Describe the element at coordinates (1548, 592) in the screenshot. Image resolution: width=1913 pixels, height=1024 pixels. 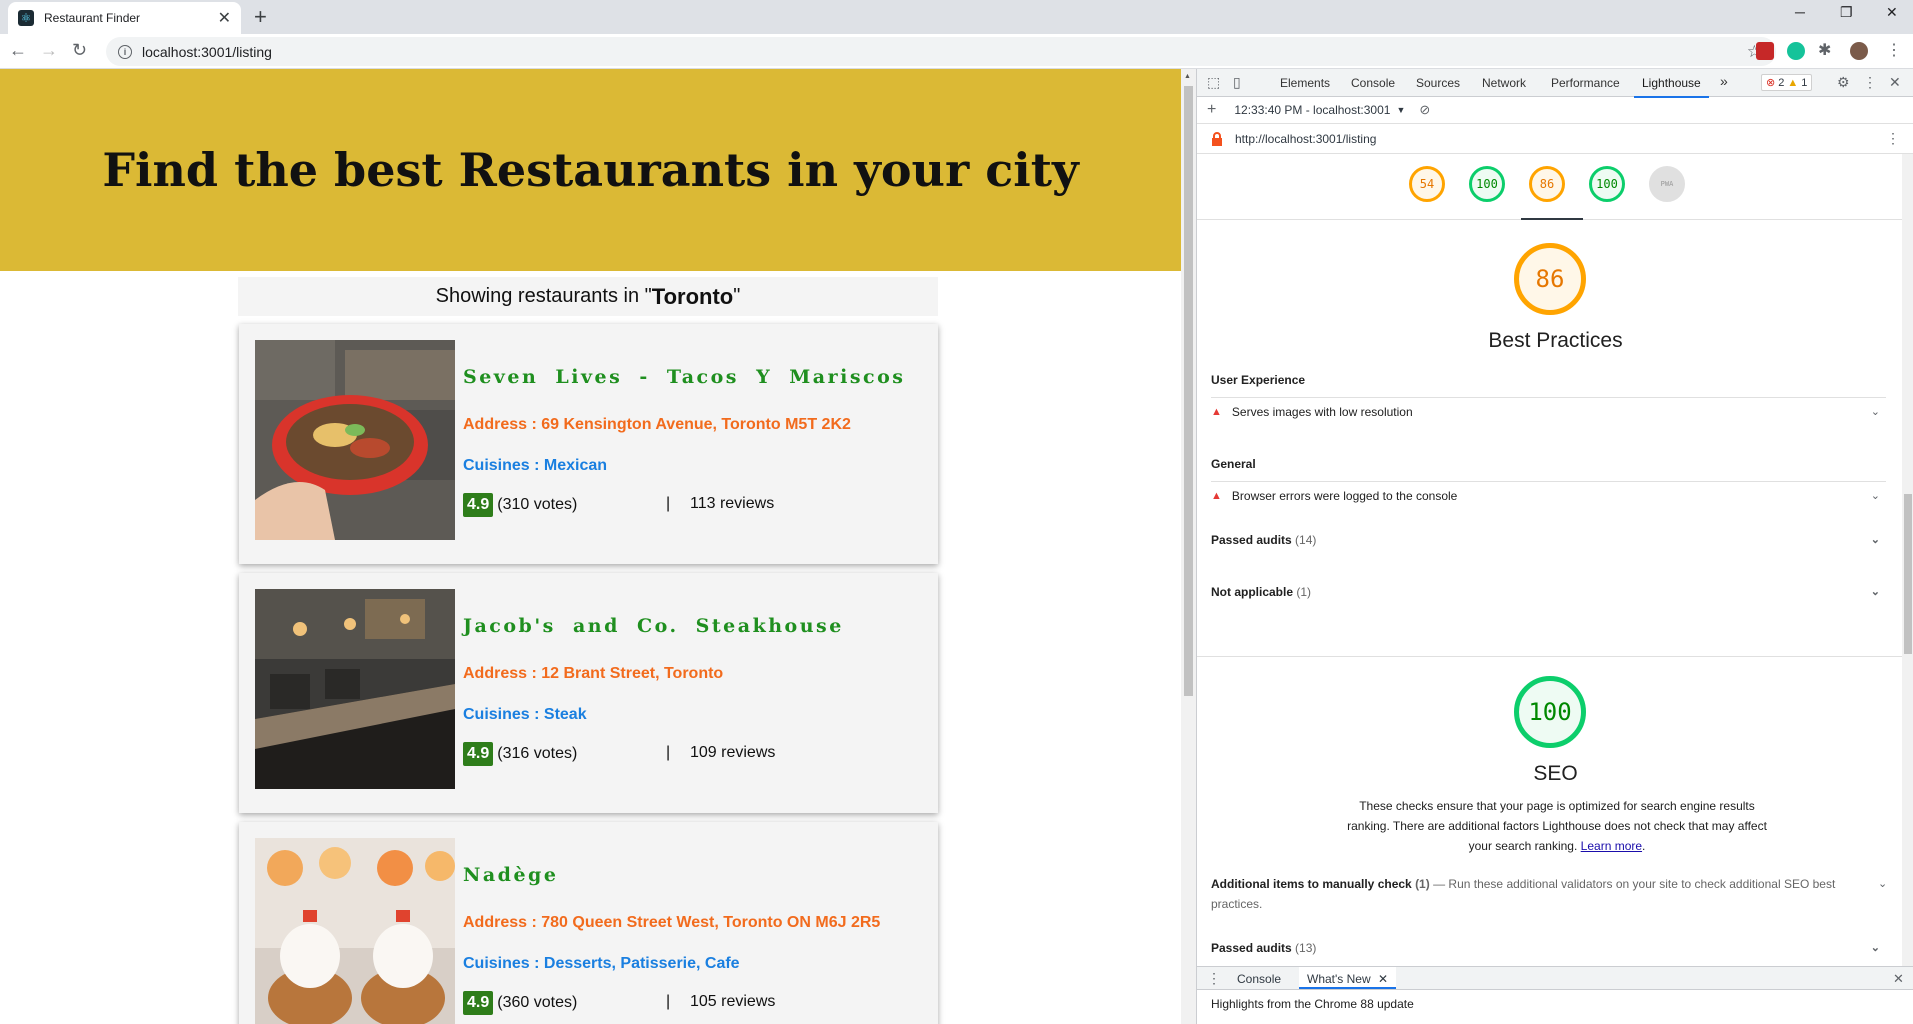
I see `not-applicable-toggle: Not applicable (1) ⌄` at that location.